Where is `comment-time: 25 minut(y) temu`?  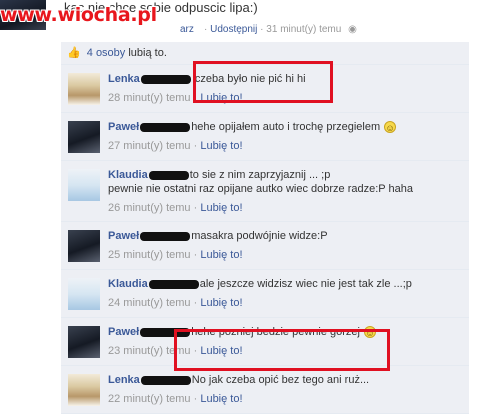
comment-time: 25 minut(y) temu is located at coordinates (149, 255).